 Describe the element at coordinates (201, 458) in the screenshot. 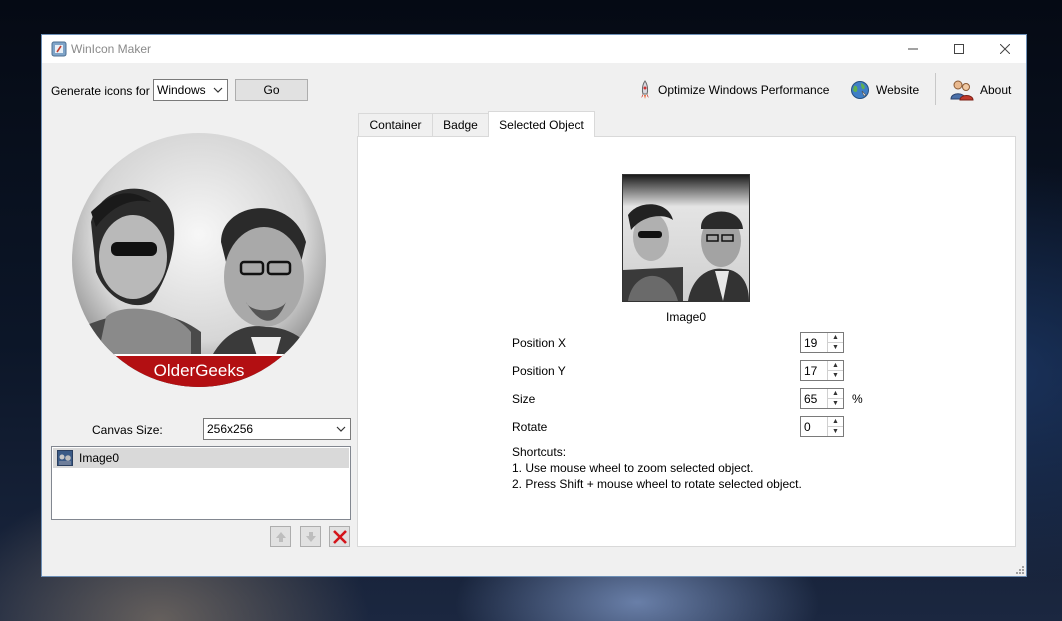

I see `list-item: Image0` at that location.